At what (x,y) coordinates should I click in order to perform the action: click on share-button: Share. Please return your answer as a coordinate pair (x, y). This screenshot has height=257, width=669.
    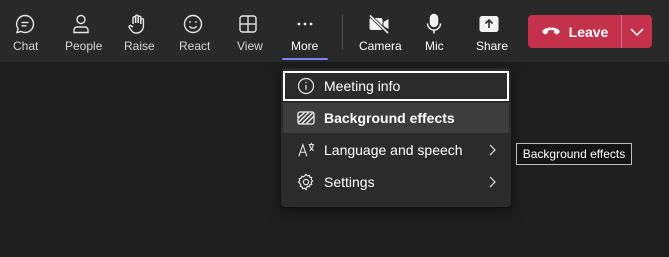
    Looking at the image, I should click on (489, 31).